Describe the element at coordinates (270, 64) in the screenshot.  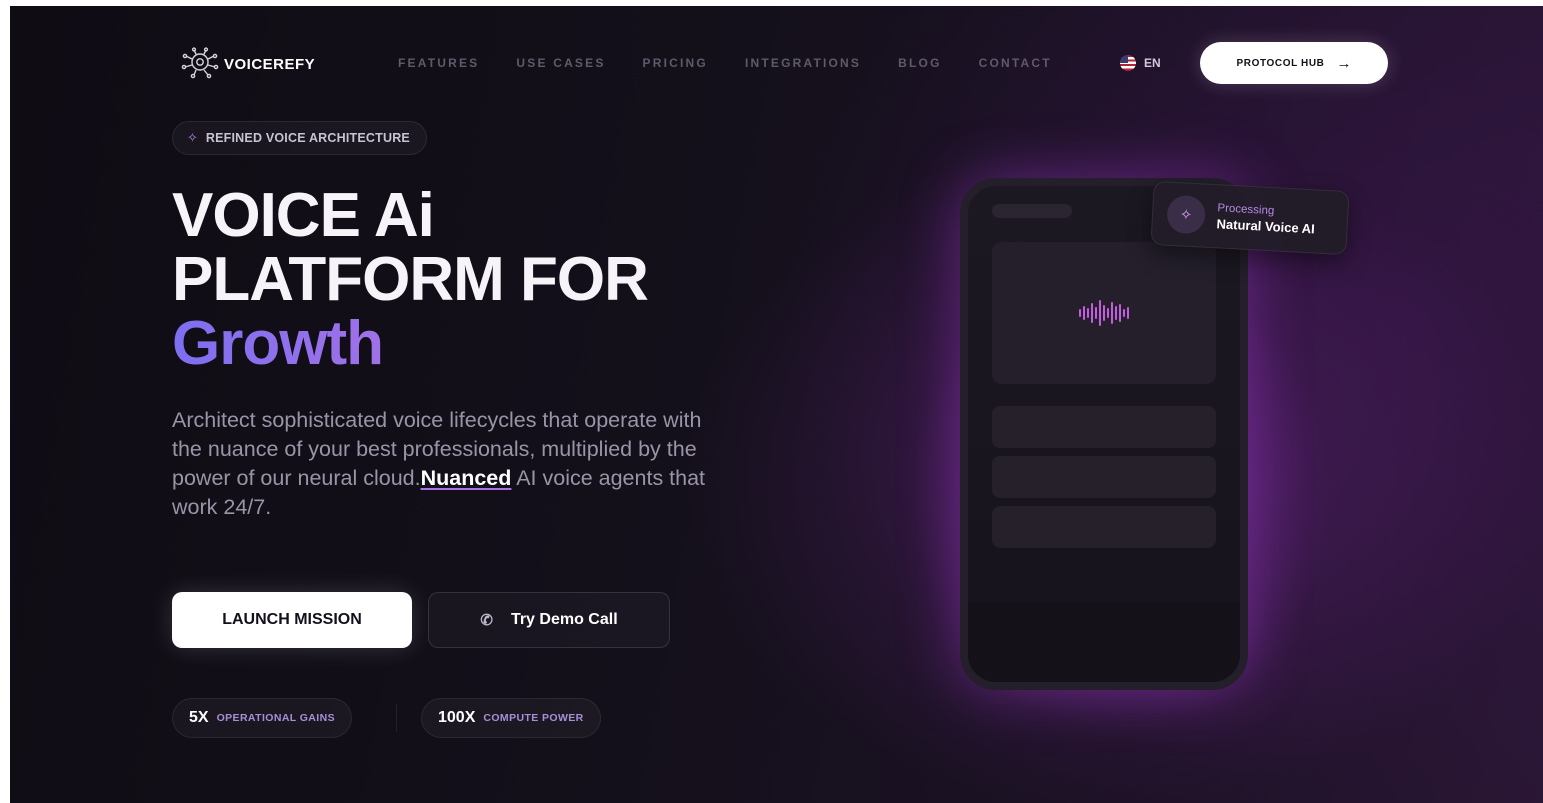
I see `brand-name: VOICEREFY` at that location.